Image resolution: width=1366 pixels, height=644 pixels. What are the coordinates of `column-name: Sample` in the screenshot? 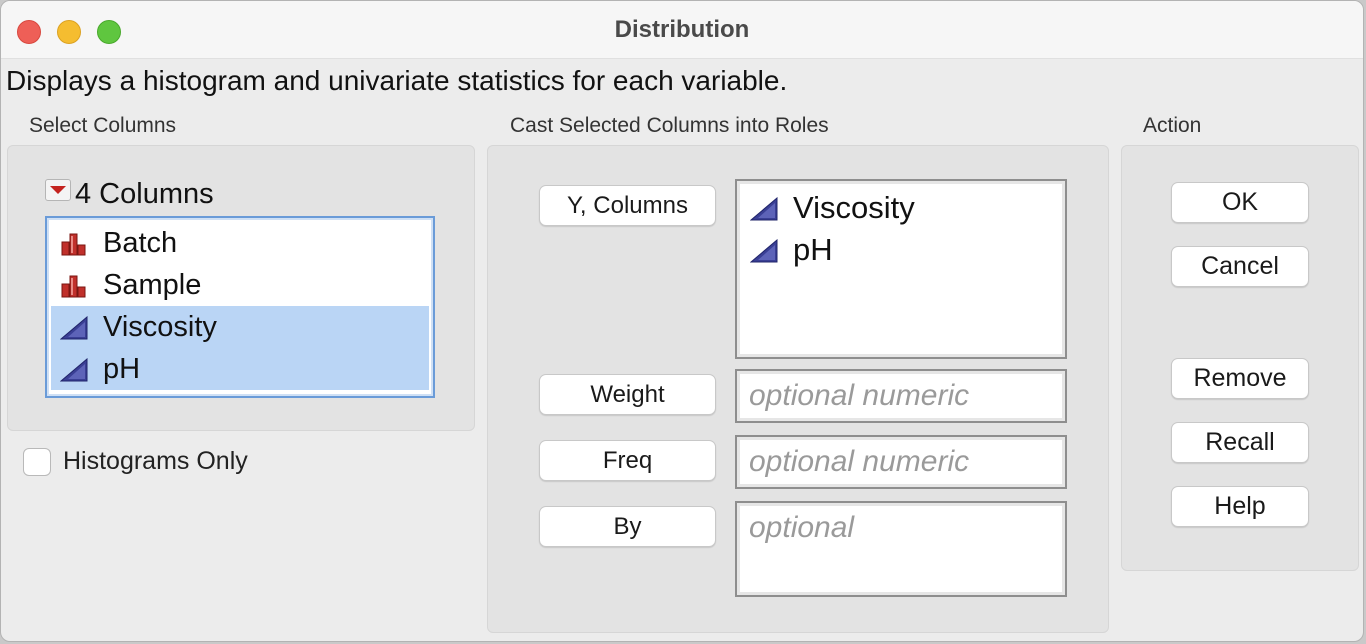 It's located at (152, 284).